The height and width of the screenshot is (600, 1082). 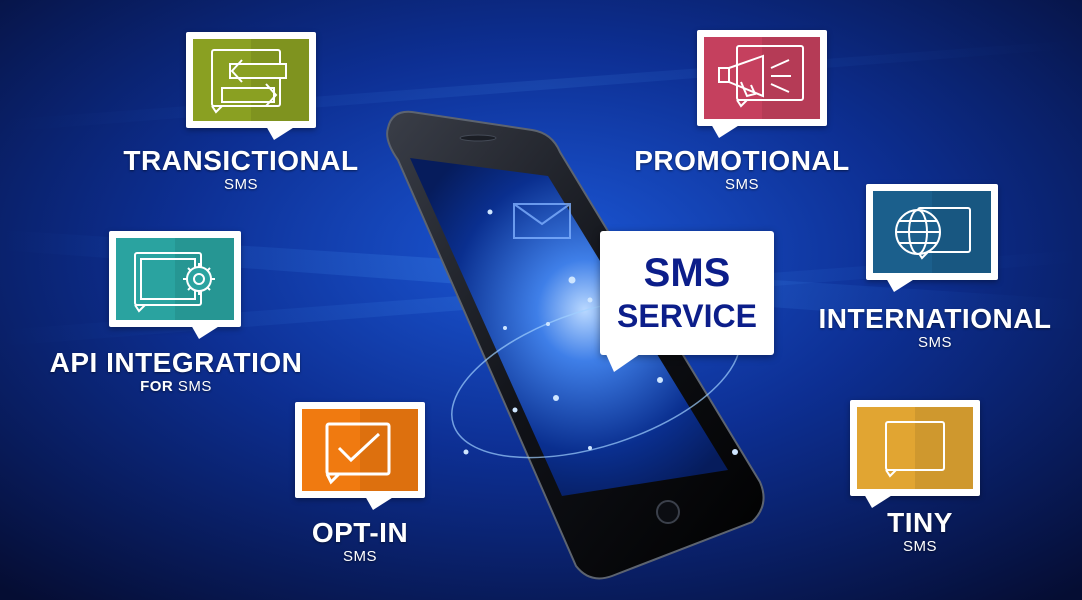 What do you see at coordinates (687, 316) in the screenshot?
I see `center-title-line2: SERVICE` at bounding box center [687, 316].